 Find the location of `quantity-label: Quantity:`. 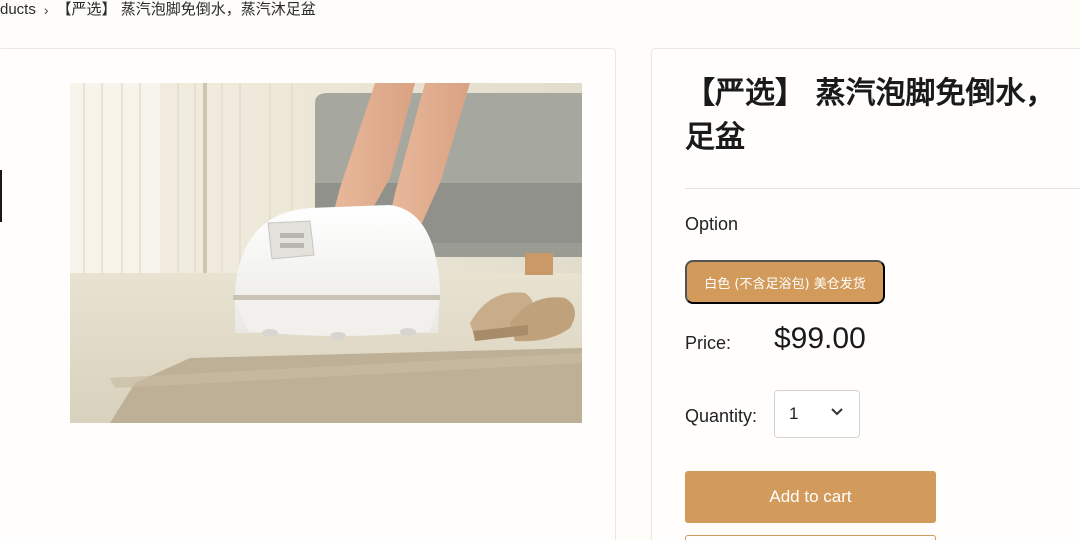

quantity-label: Quantity: is located at coordinates (721, 416).